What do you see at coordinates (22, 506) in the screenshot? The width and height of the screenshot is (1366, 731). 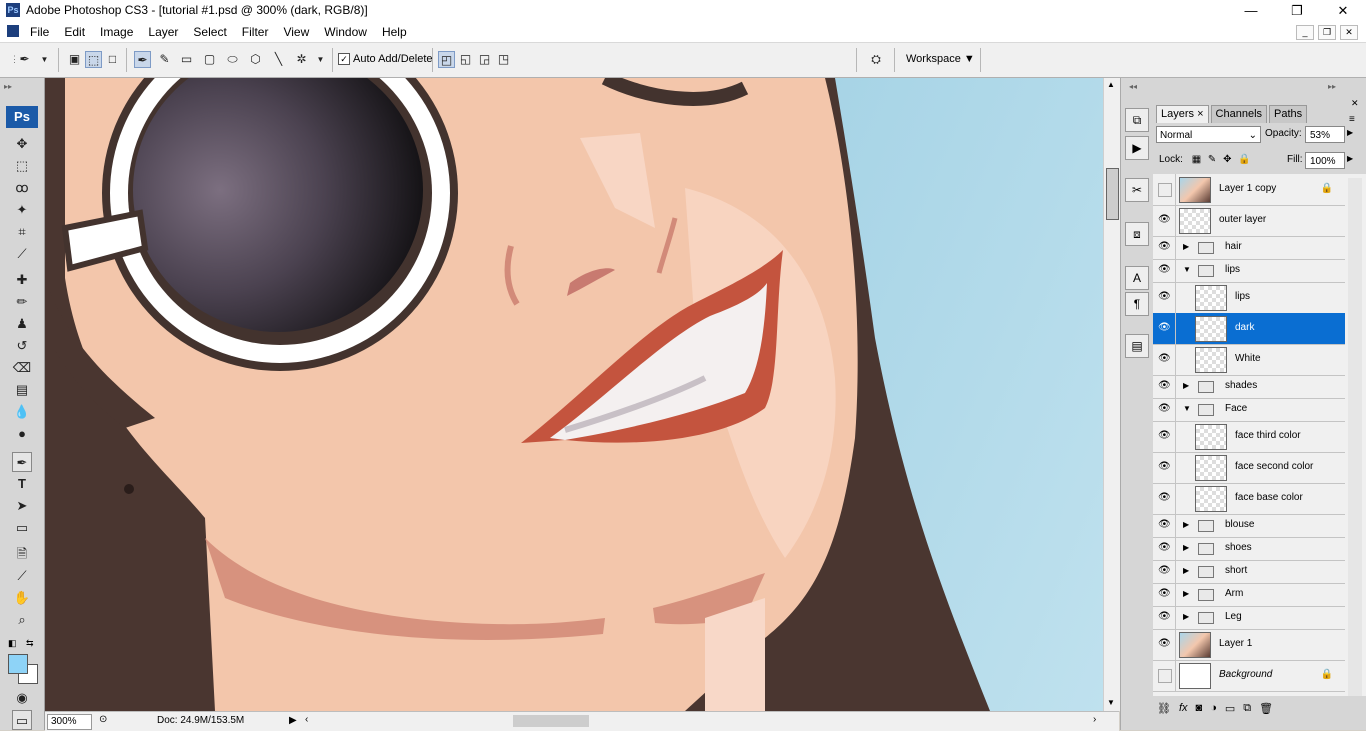 I see `path-selection-tool-icon: ➤` at bounding box center [22, 506].